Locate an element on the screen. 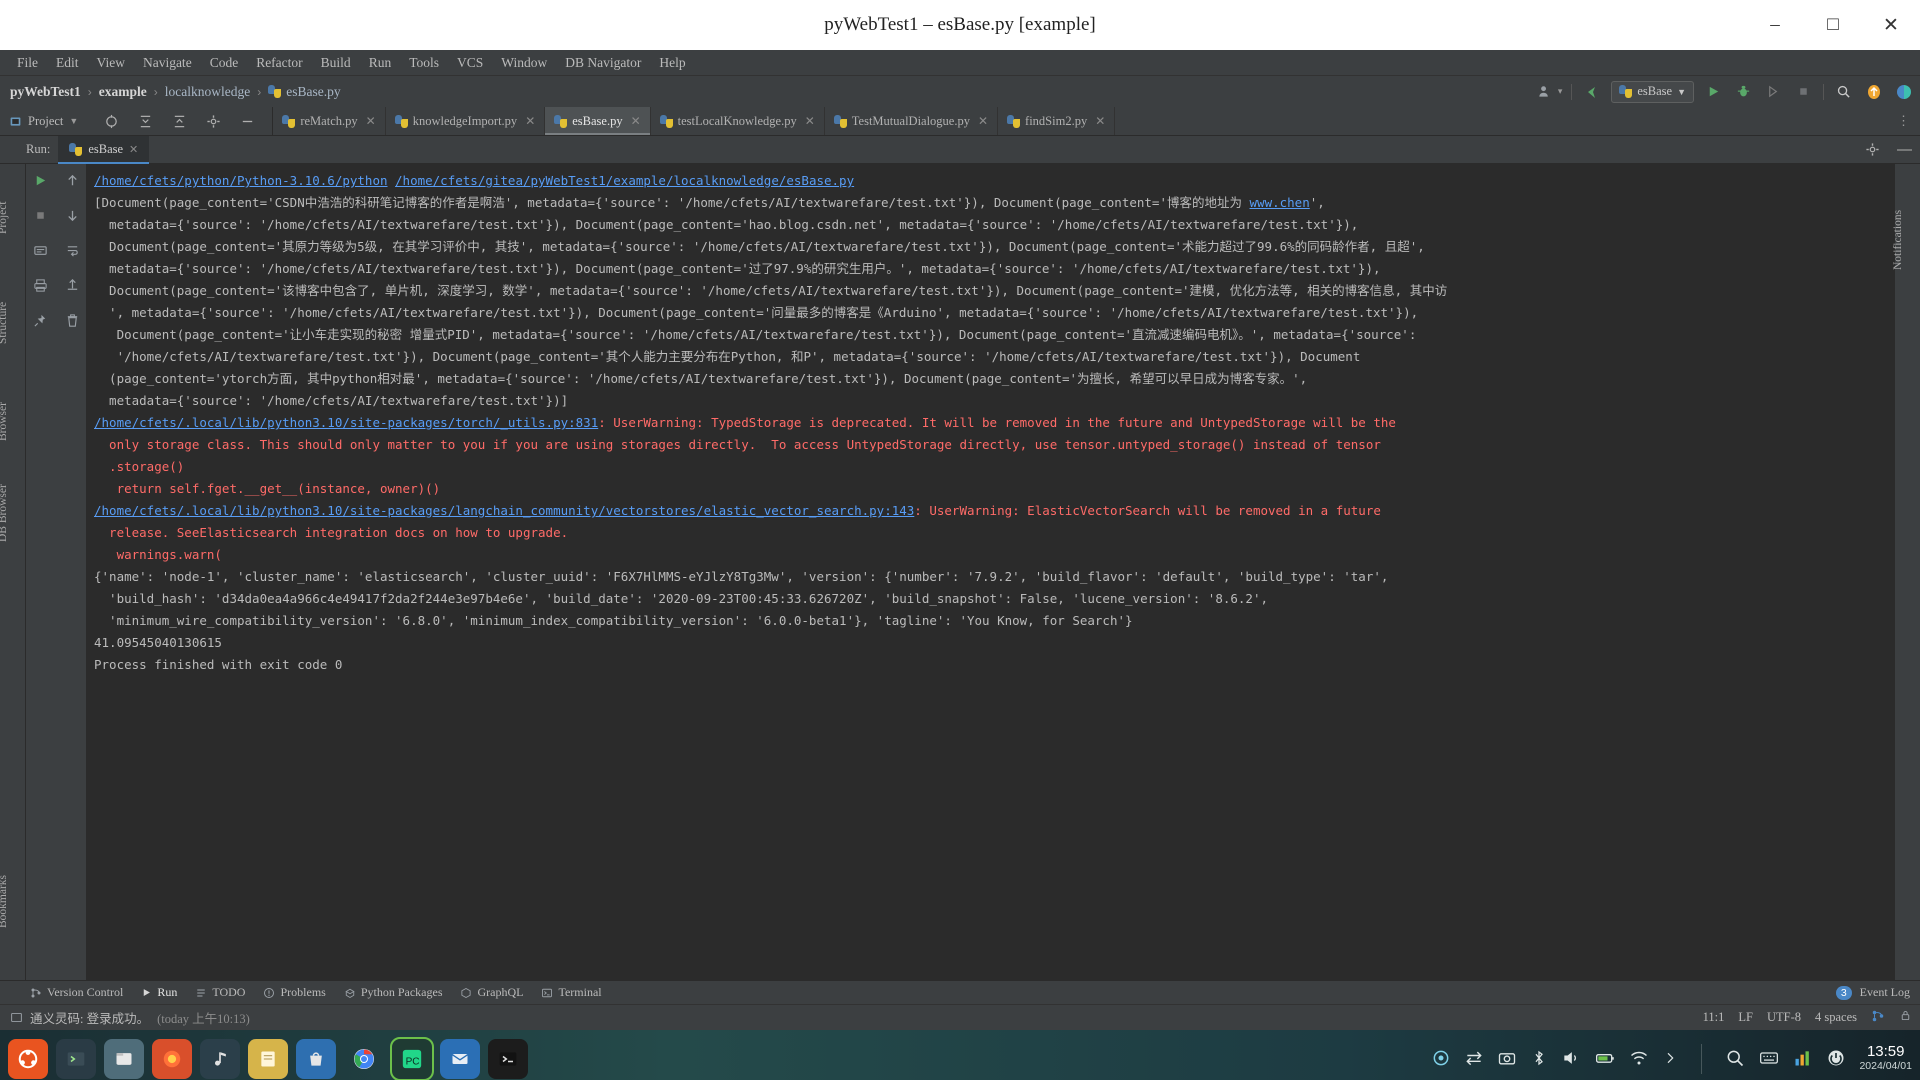 Image resolution: width=1920 pixels, height=1080 pixels. store-icon is located at coordinates (316, 1059).